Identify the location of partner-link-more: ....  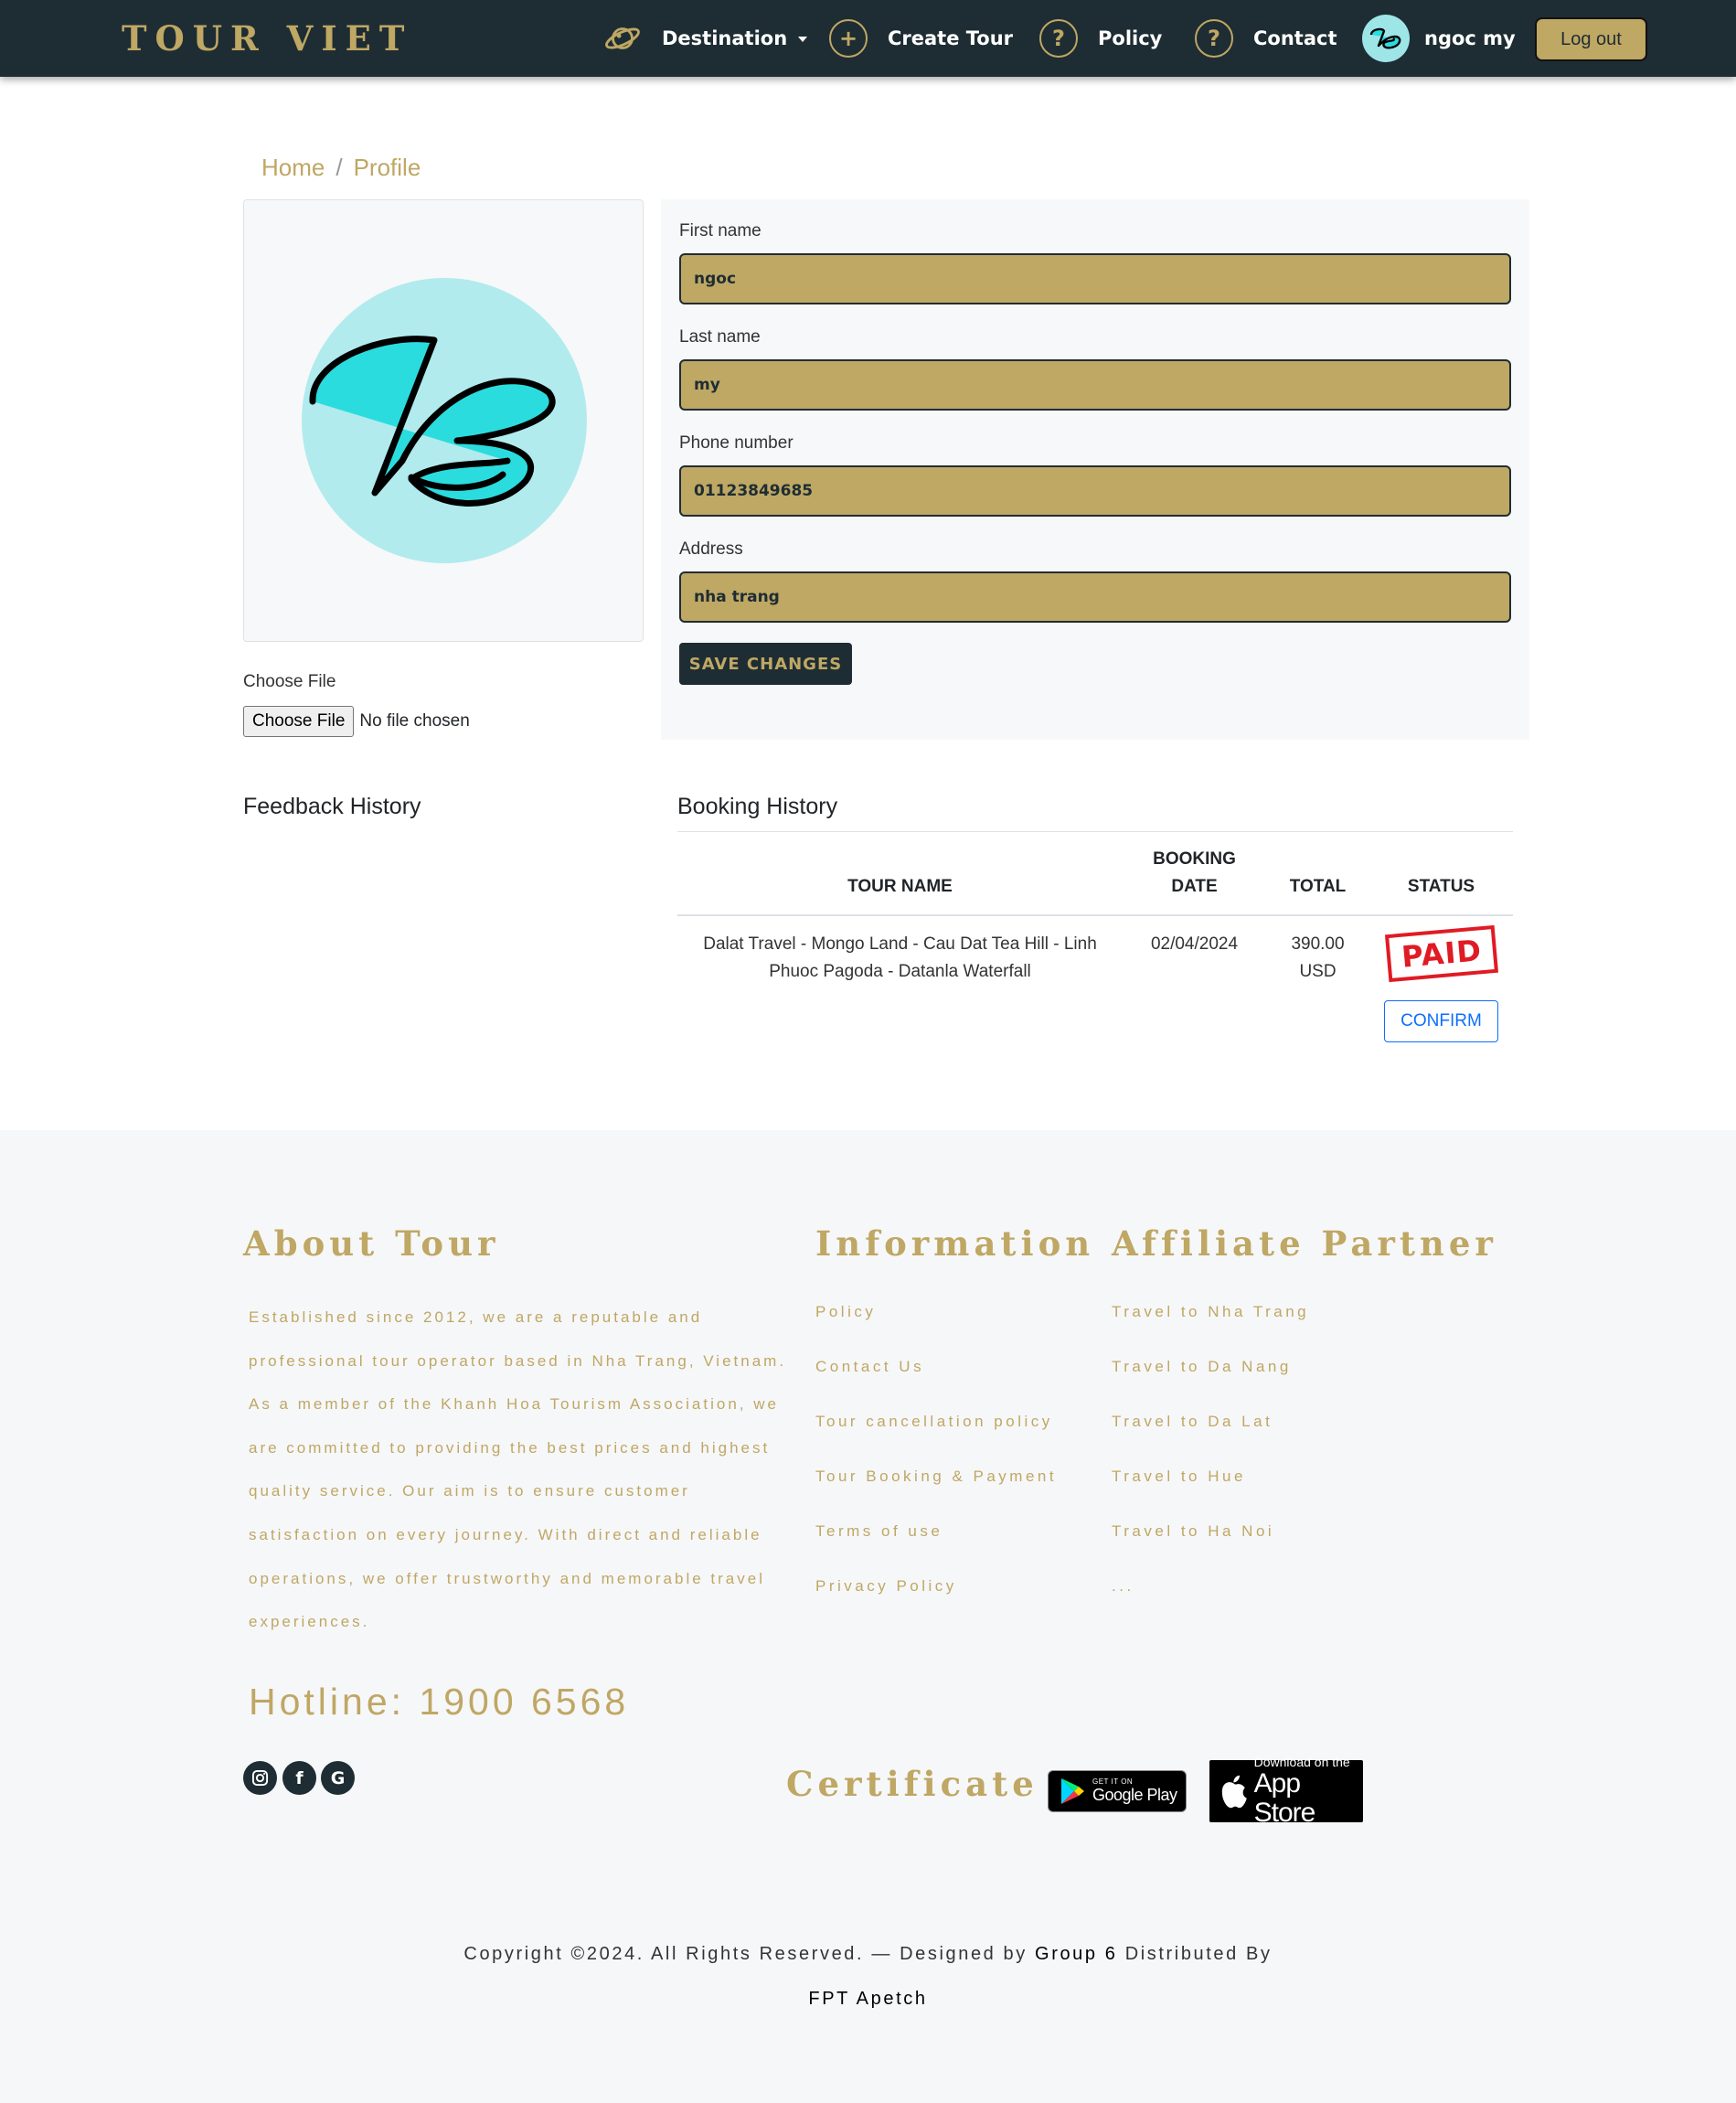
(1123, 1586).